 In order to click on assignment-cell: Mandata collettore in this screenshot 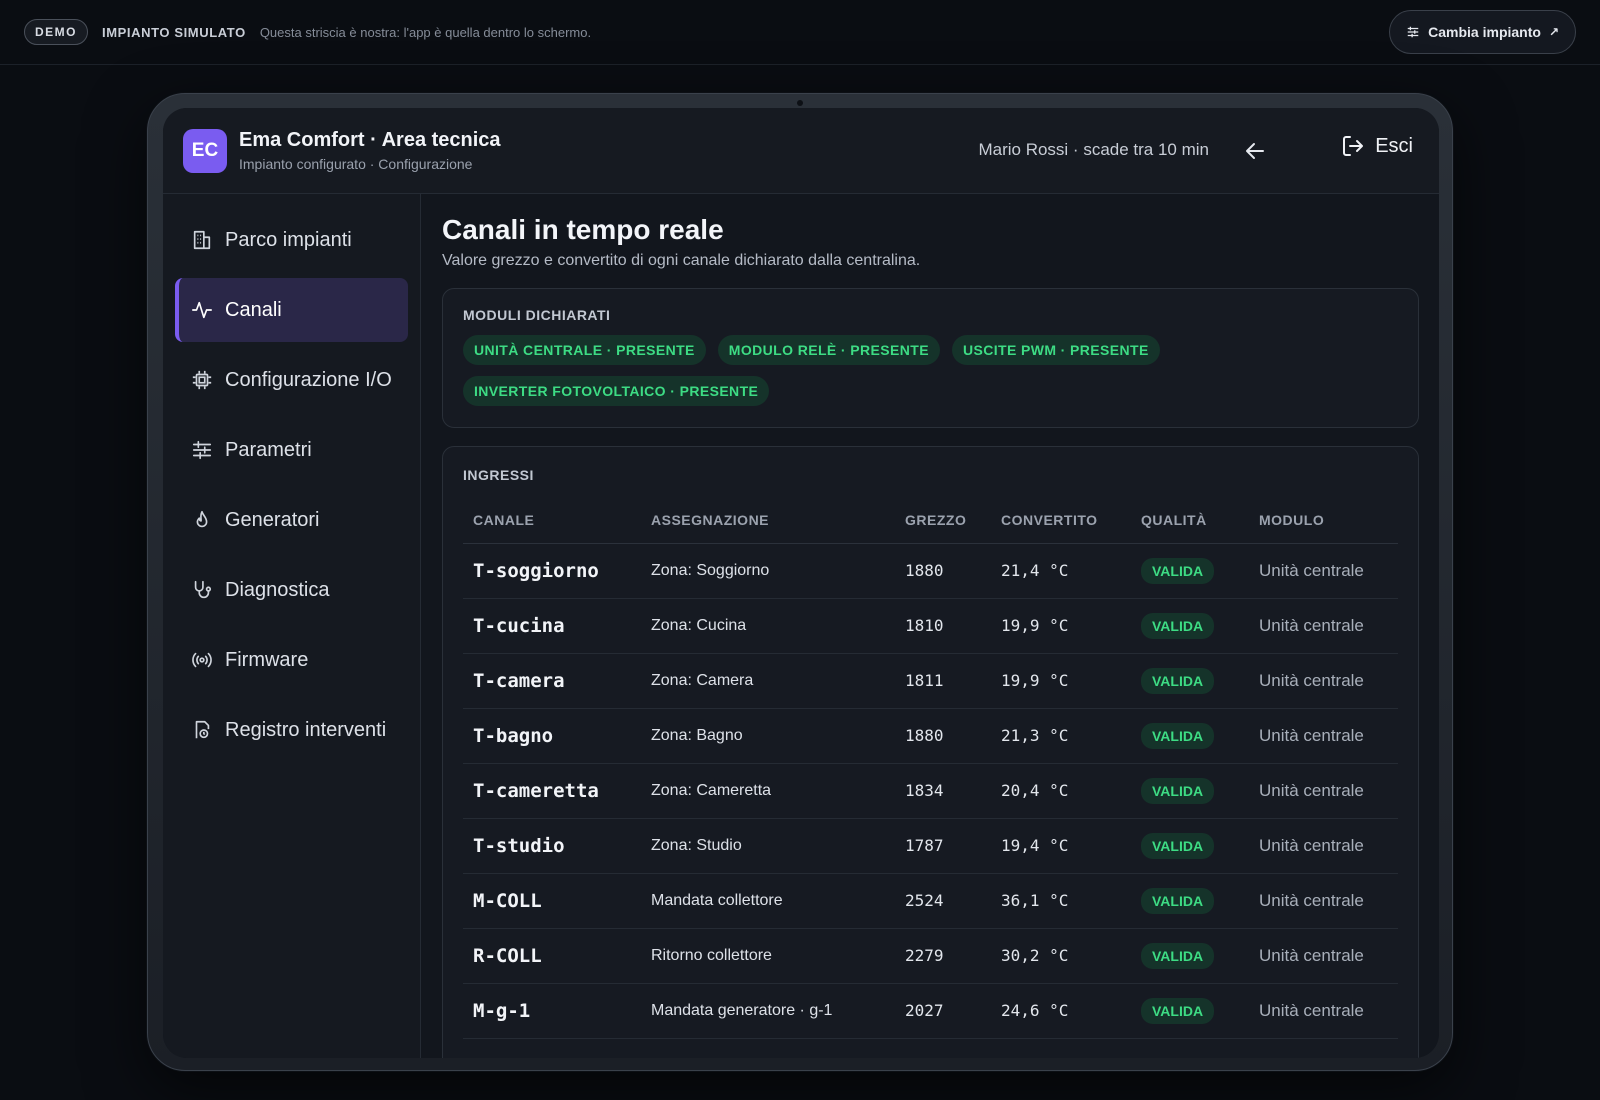, I will do `click(768, 901)`.